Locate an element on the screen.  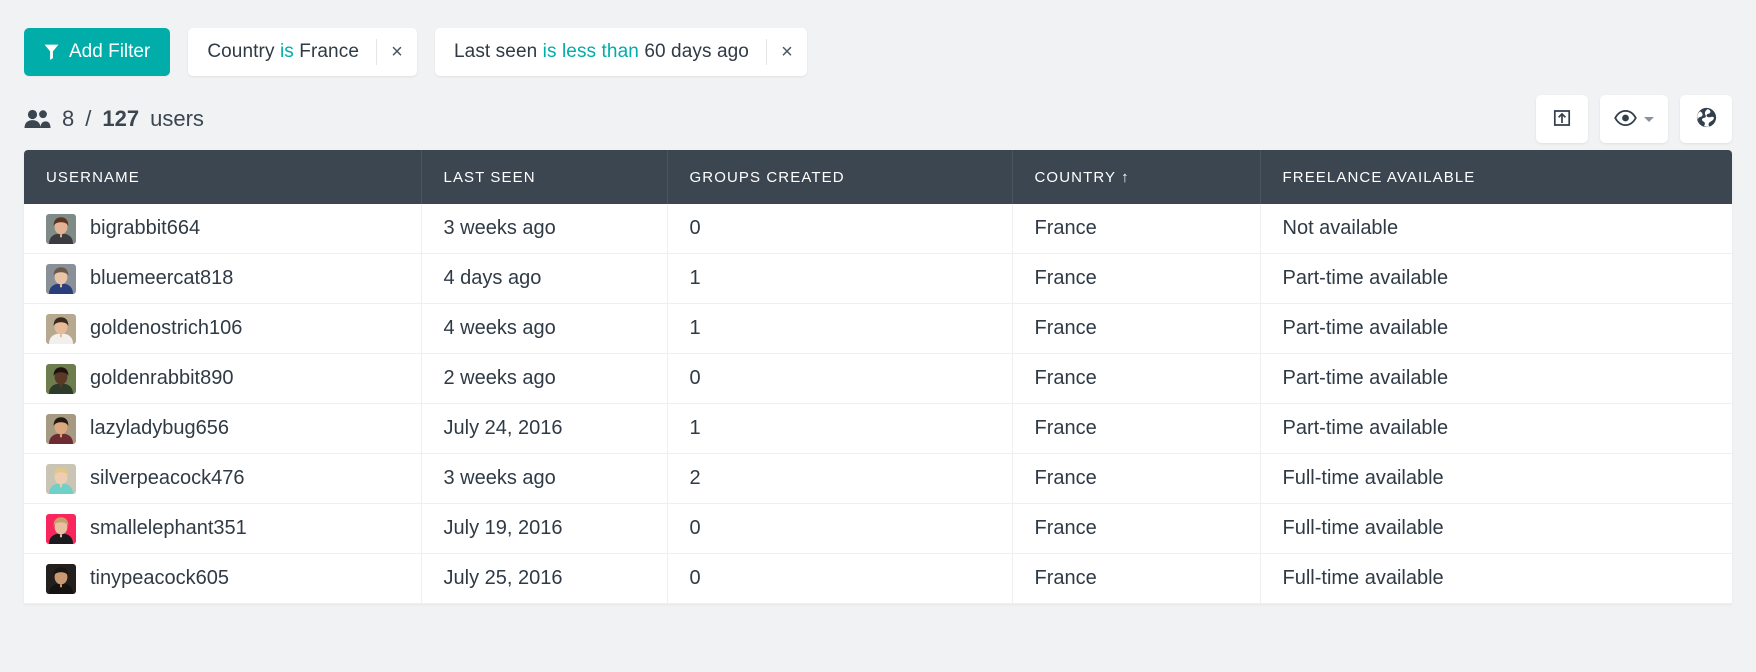
user-count: 8 / 127 users is located at coordinates (114, 119).